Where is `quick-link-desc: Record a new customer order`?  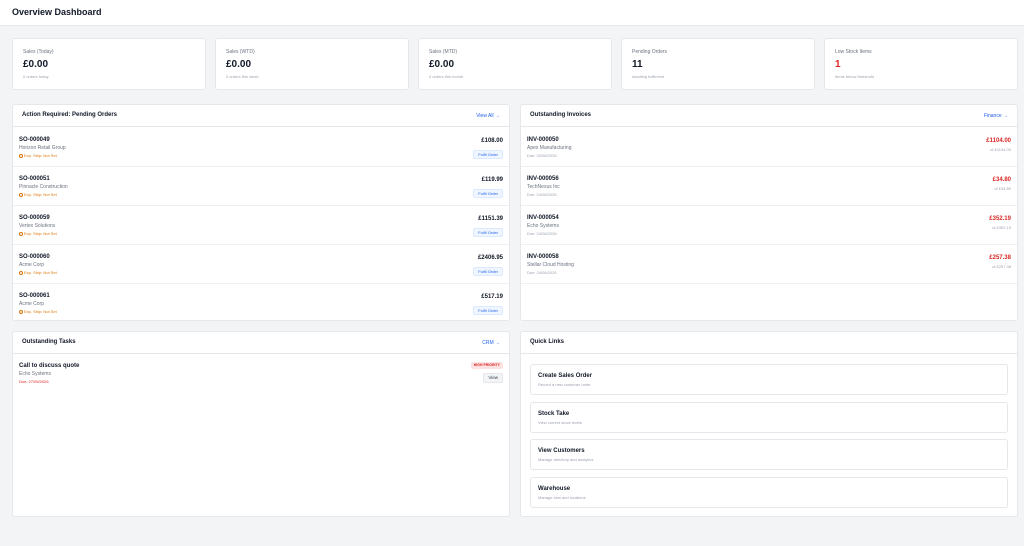 quick-link-desc: Record a new customer order is located at coordinates (564, 384).